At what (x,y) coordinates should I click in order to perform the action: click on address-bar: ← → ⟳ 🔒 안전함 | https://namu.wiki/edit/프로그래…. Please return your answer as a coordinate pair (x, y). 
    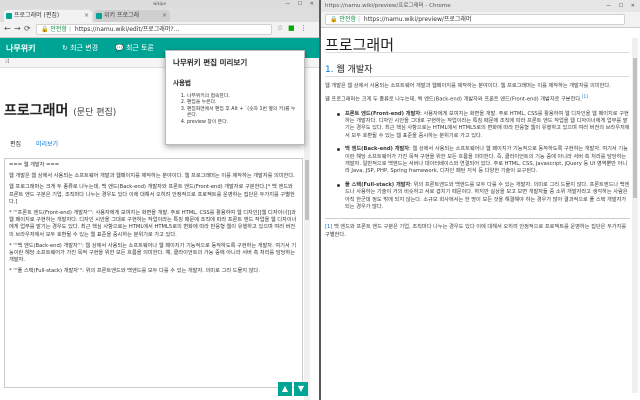
    Looking at the image, I should click on (159, 30).